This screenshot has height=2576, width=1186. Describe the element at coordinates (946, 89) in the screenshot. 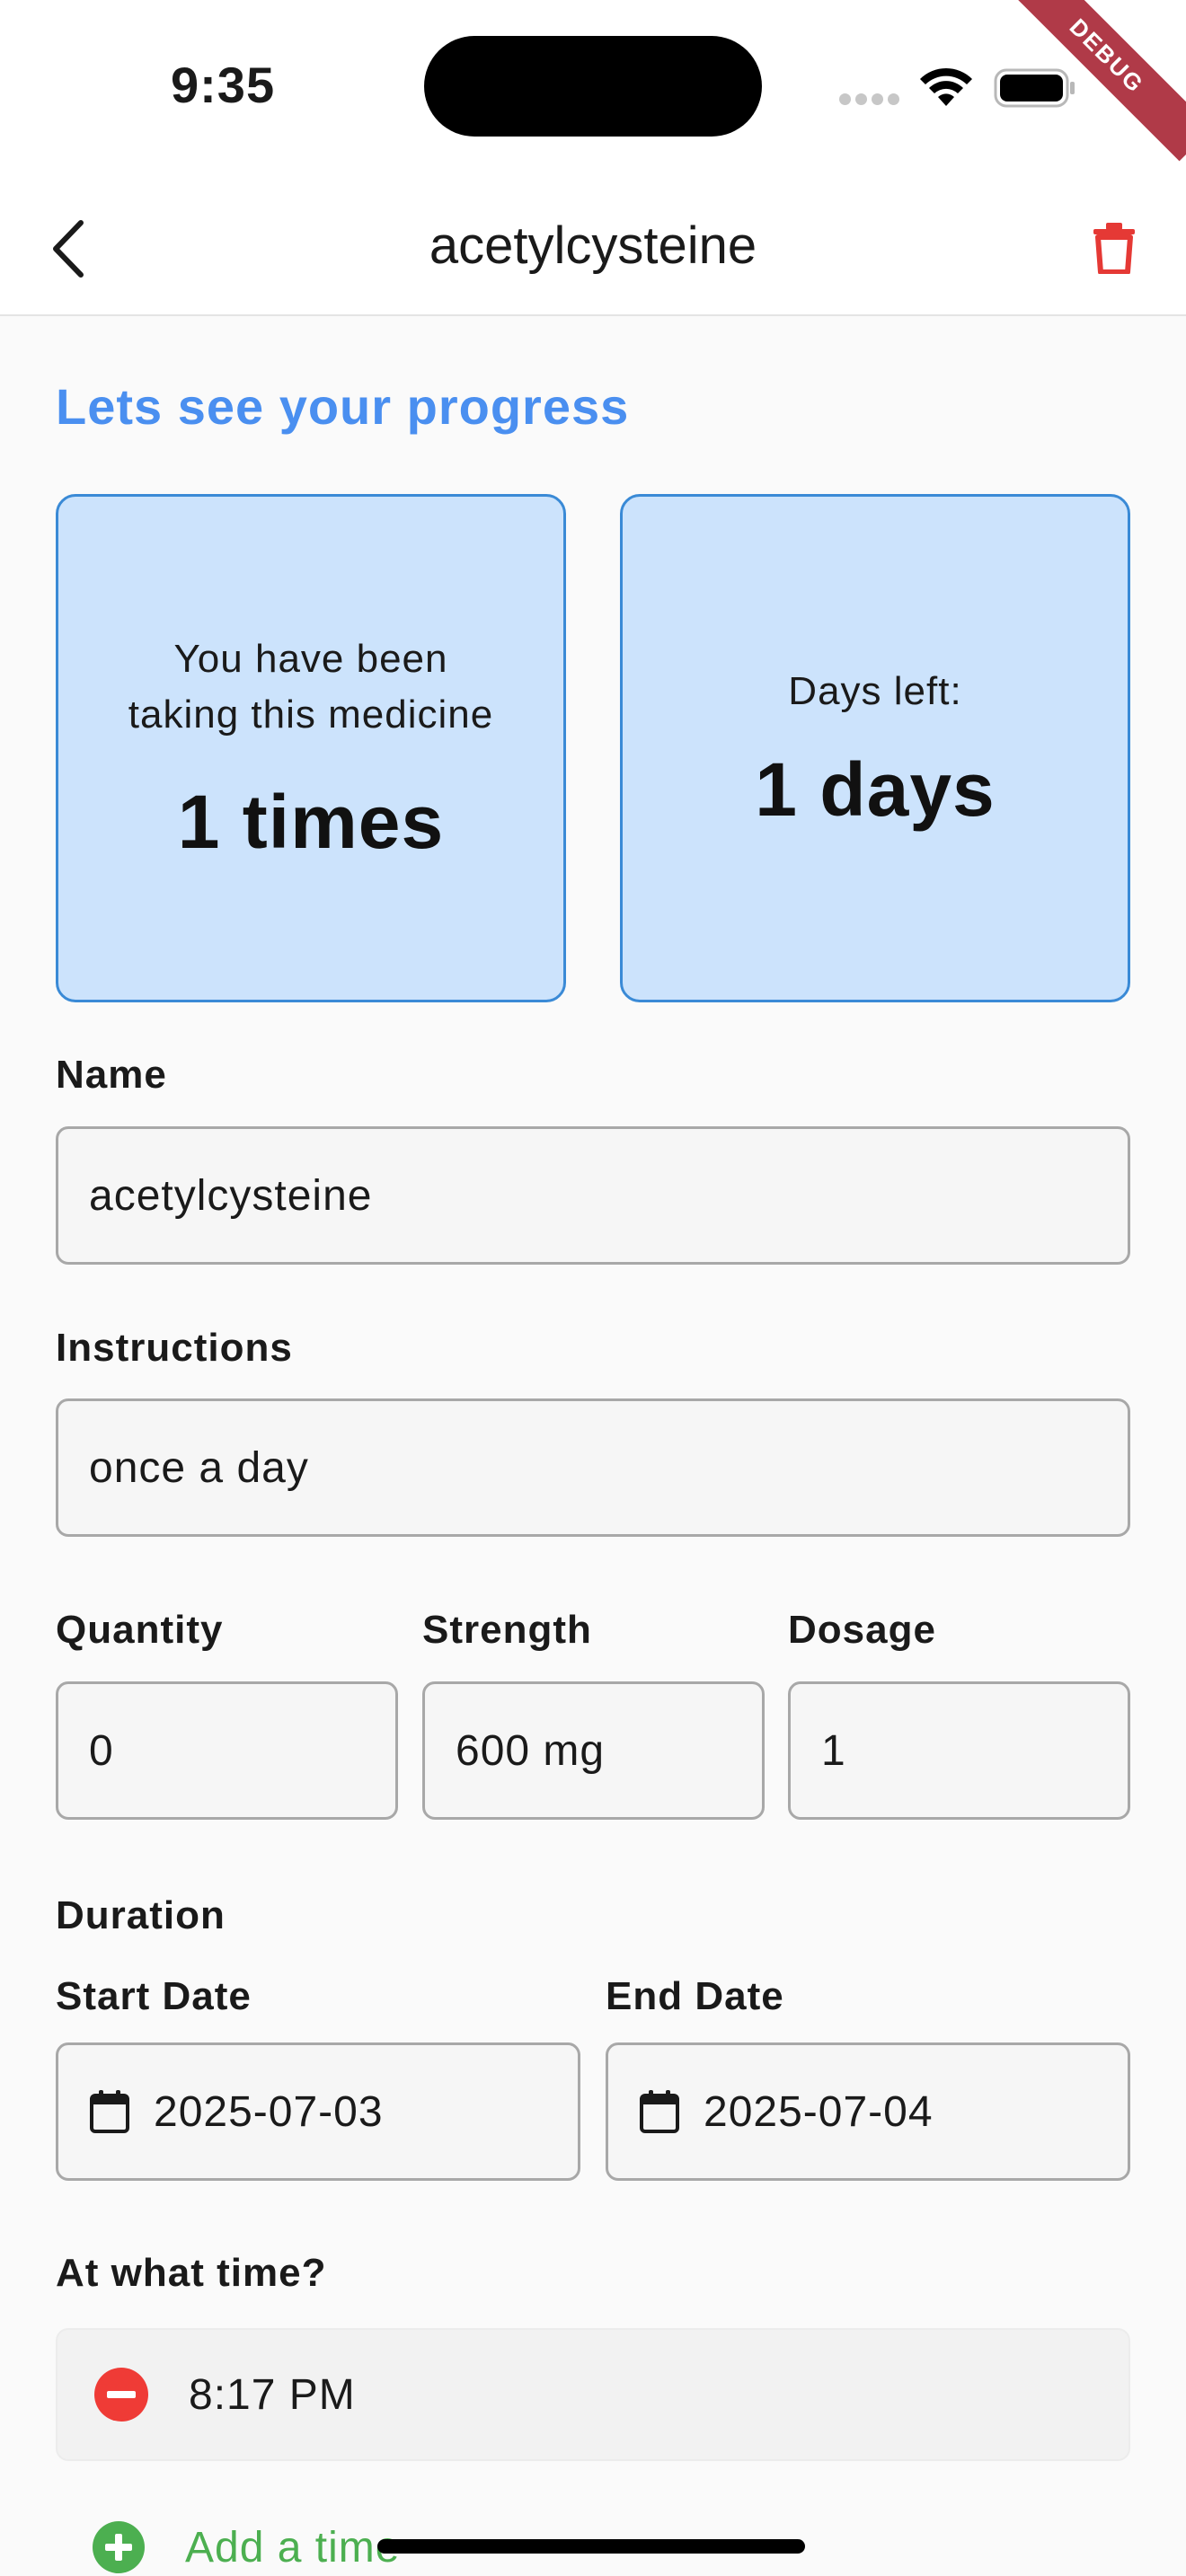

I see `wifi-icon` at that location.